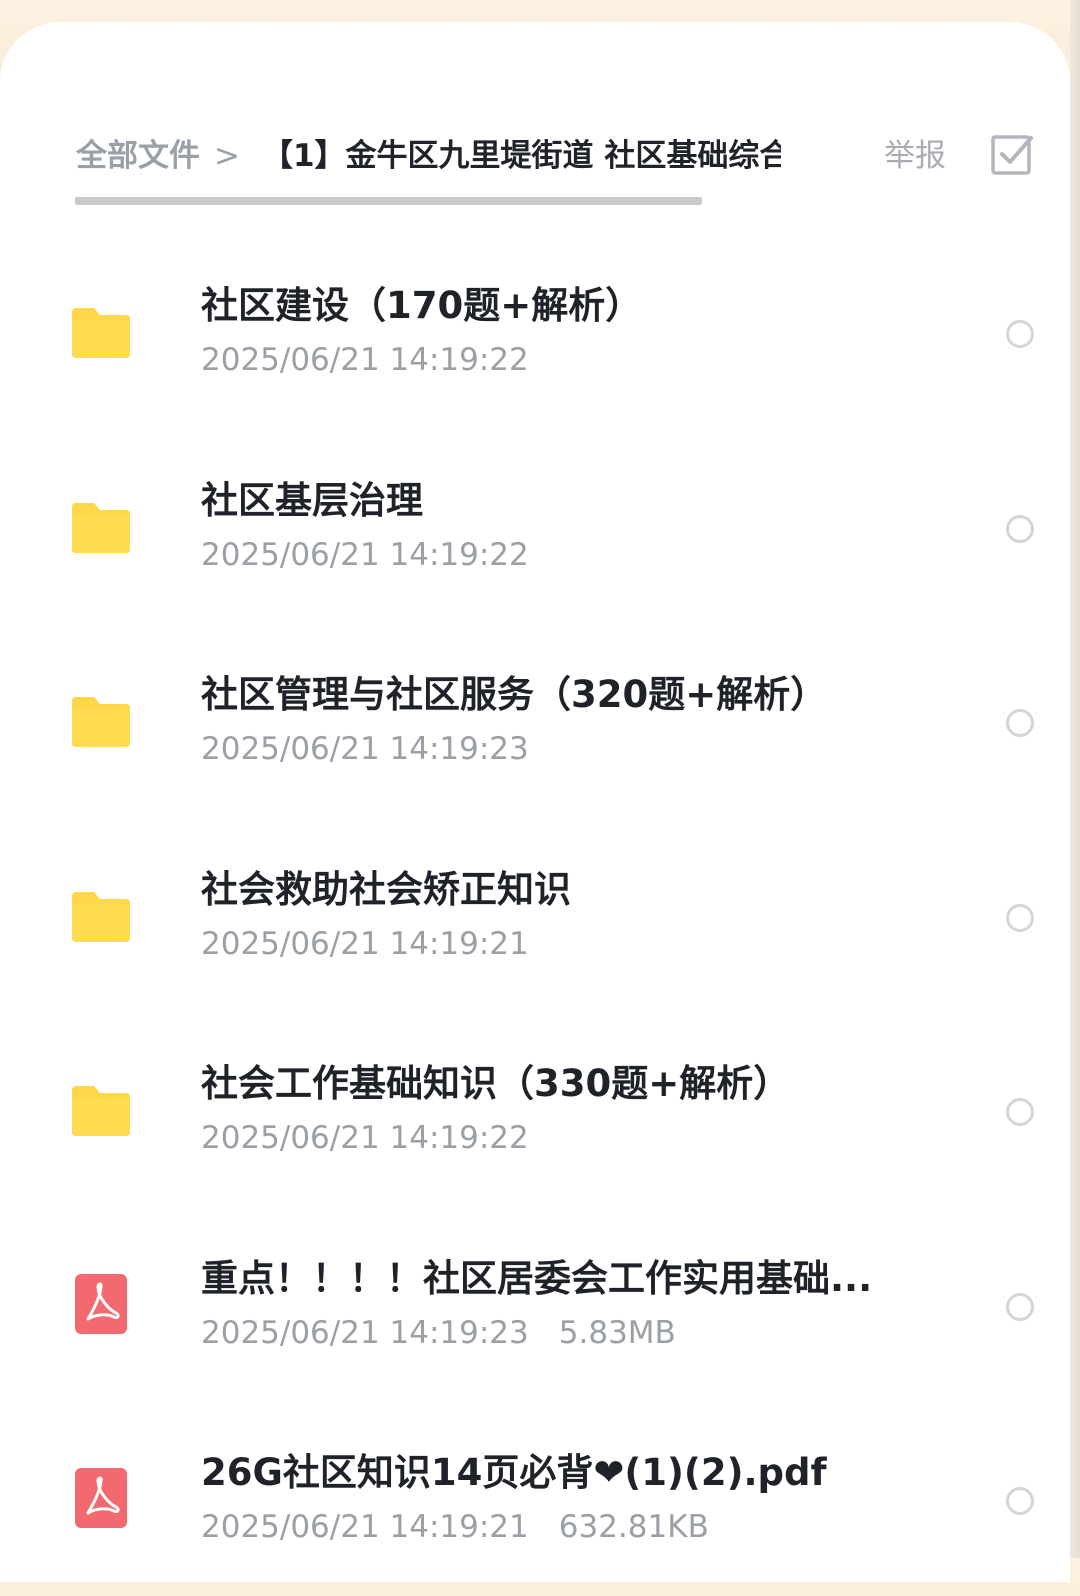 The height and width of the screenshot is (1596, 1080). Describe the element at coordinates (514, 694) in the screenshot. I see `file-name: 社区管理与社区服务（320题+解析）` at that location.